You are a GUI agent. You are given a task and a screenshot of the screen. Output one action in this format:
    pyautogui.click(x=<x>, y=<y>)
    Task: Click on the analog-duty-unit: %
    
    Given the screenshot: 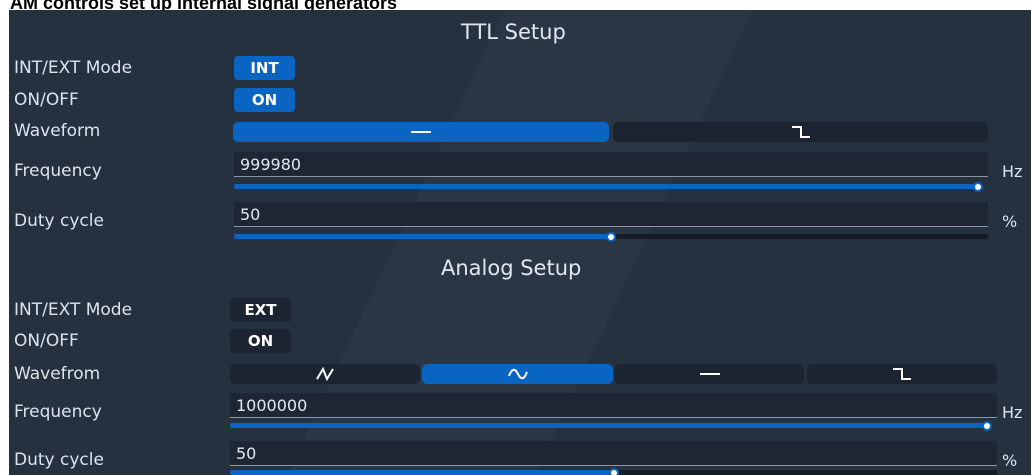 What is the action you would take?
    pyautogui.click(x=1010, y=460)
    